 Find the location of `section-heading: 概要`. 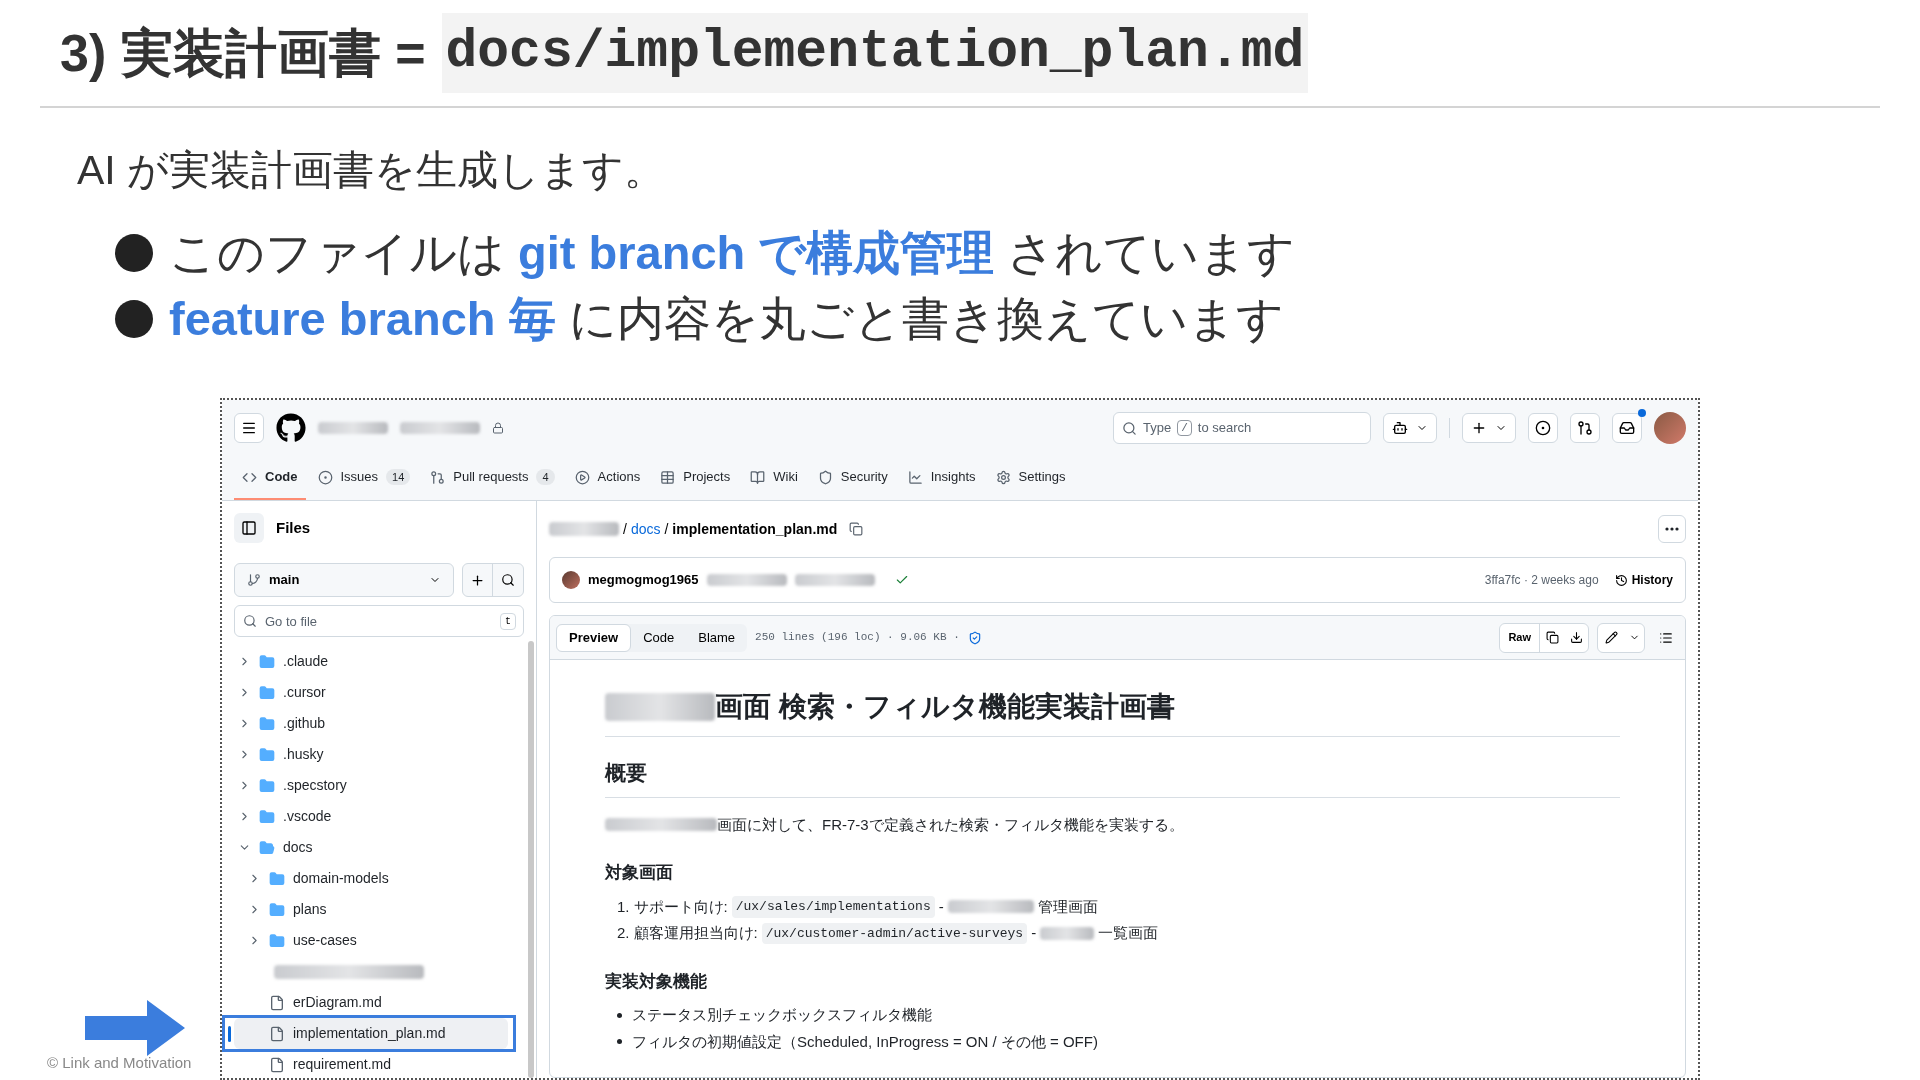

section-heading: 概要 is located at coordinates (1112, 777).